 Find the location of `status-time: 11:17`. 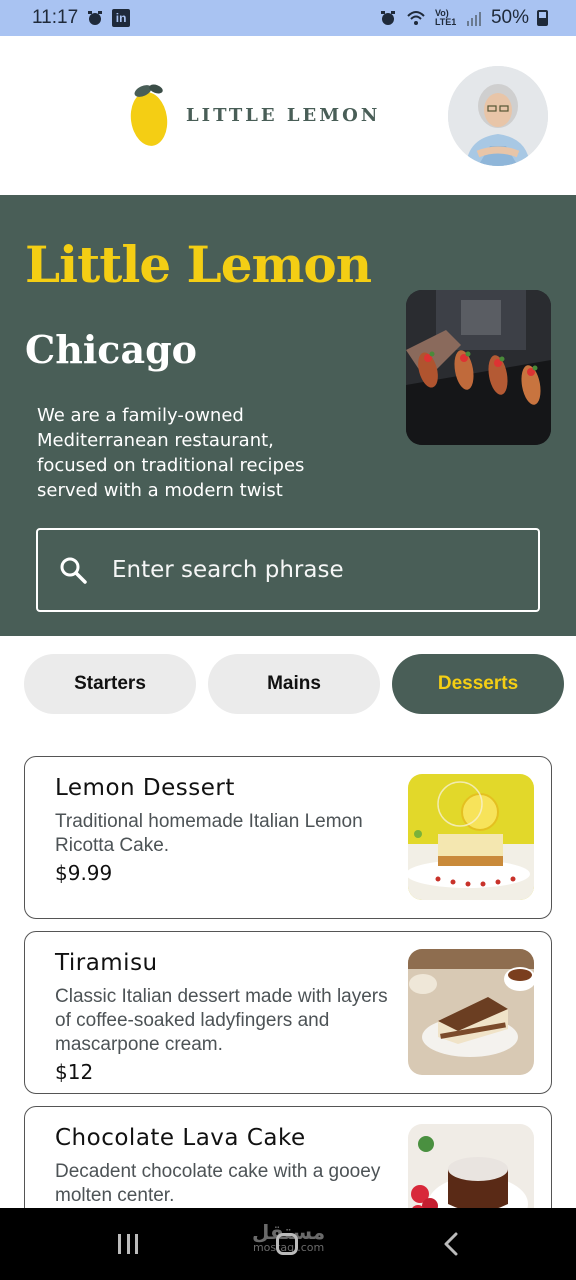

status-time: 11:17 is located at coordinates (55, 17).